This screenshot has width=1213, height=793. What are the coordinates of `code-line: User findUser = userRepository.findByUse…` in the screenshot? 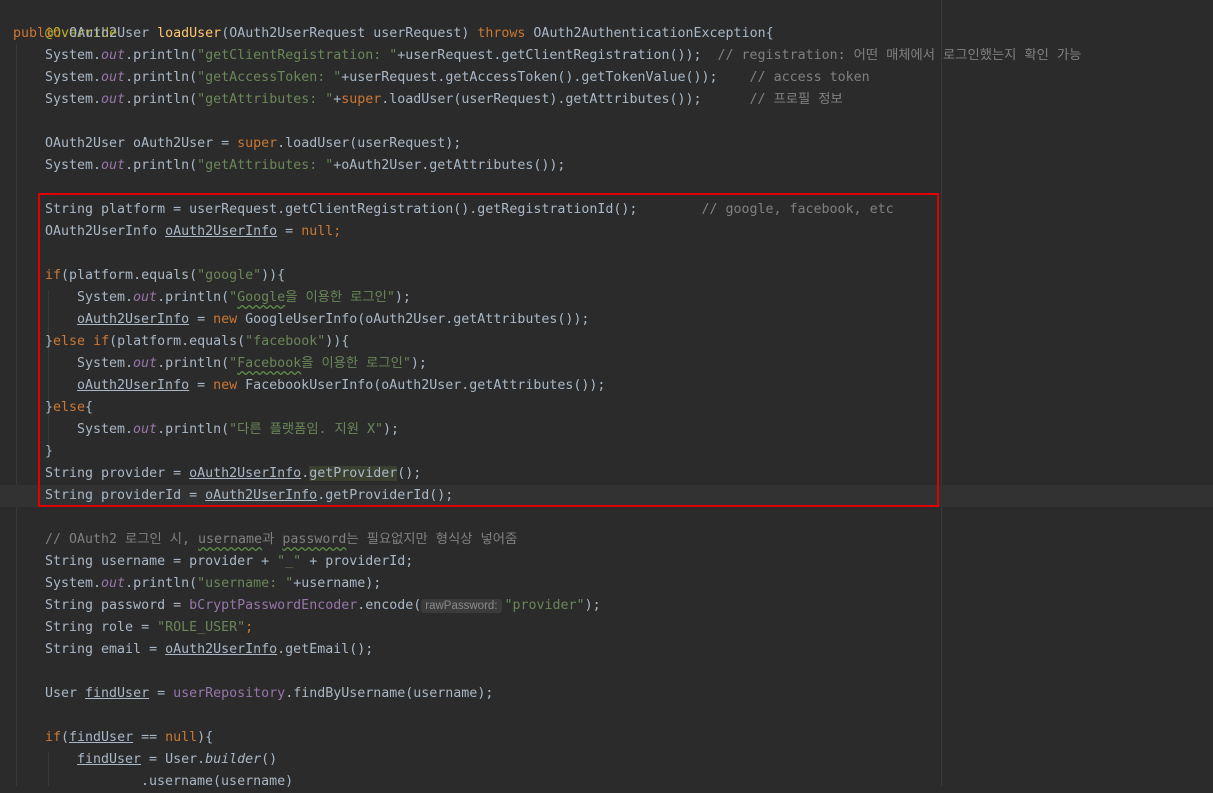 It's located at (269, 693).